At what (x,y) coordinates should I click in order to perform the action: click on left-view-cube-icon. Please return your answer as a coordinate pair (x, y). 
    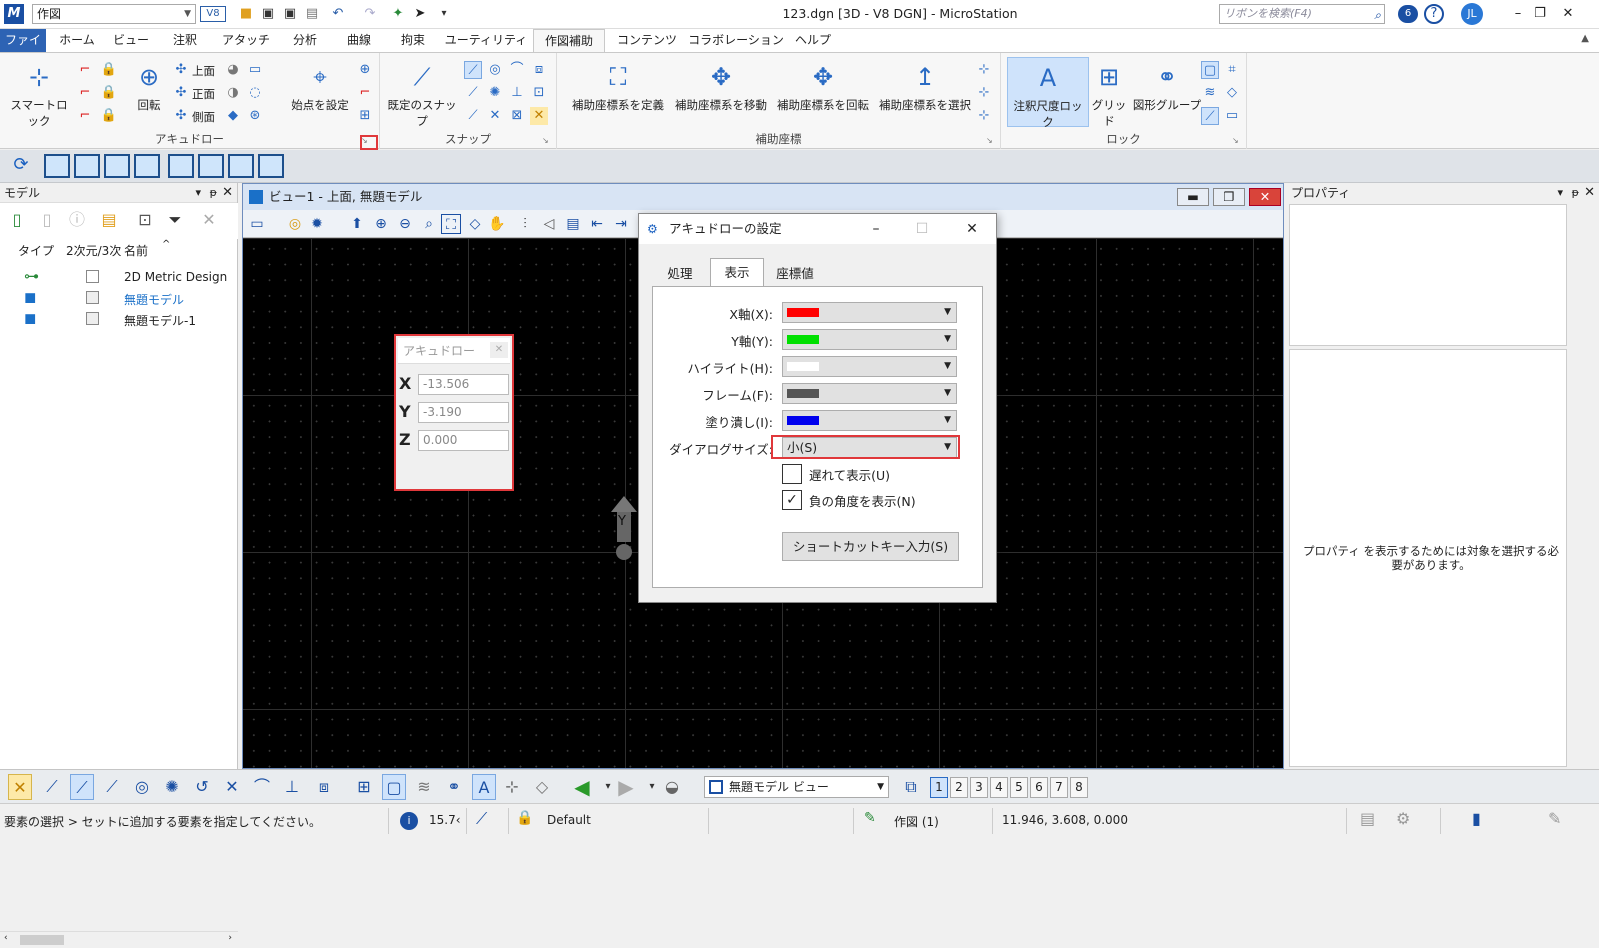
    Looking at the image, I should click on (241, 166).